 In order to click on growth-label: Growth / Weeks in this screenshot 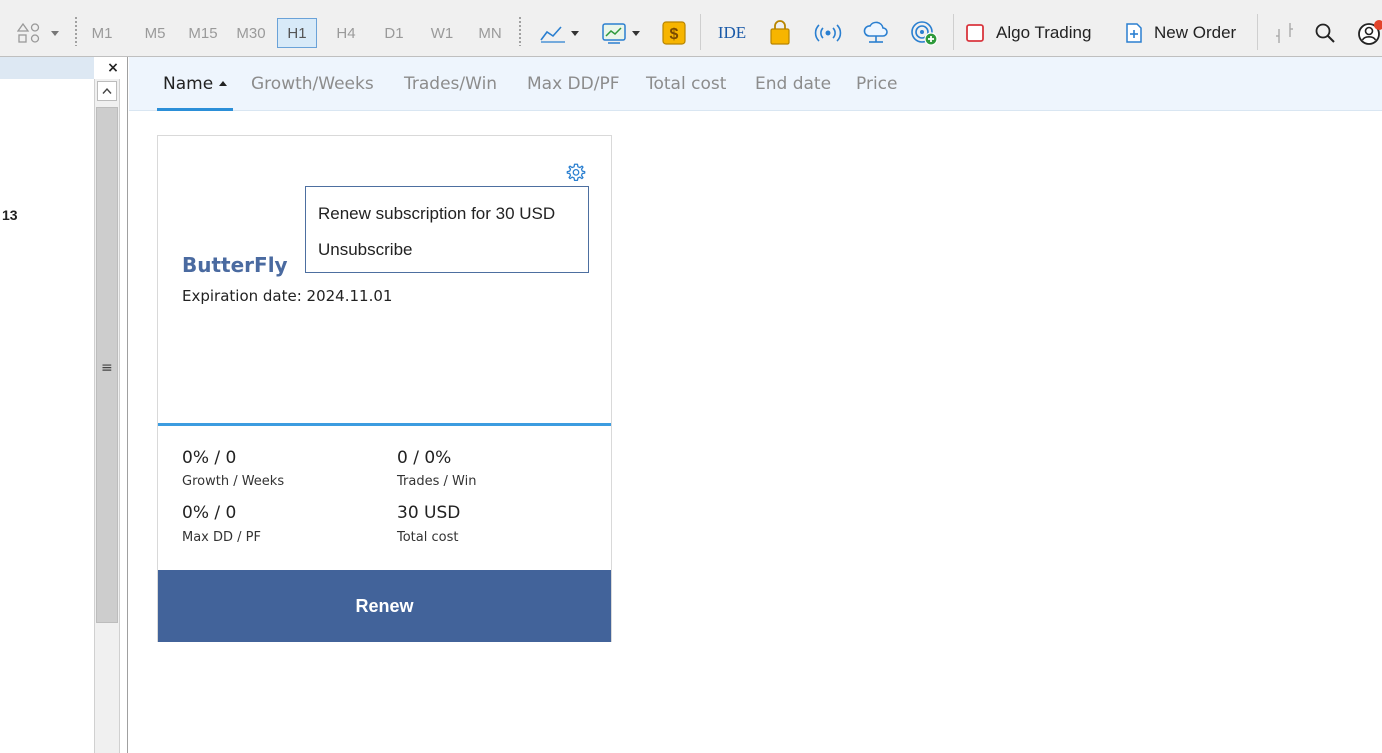, I will do `click(233, 481)`.